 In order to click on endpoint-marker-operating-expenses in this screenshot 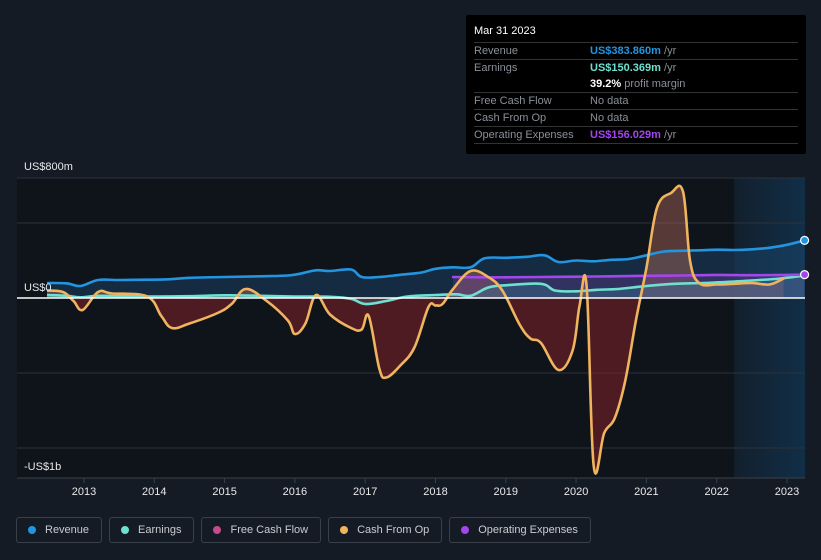, I will do `click(804, 275)`.